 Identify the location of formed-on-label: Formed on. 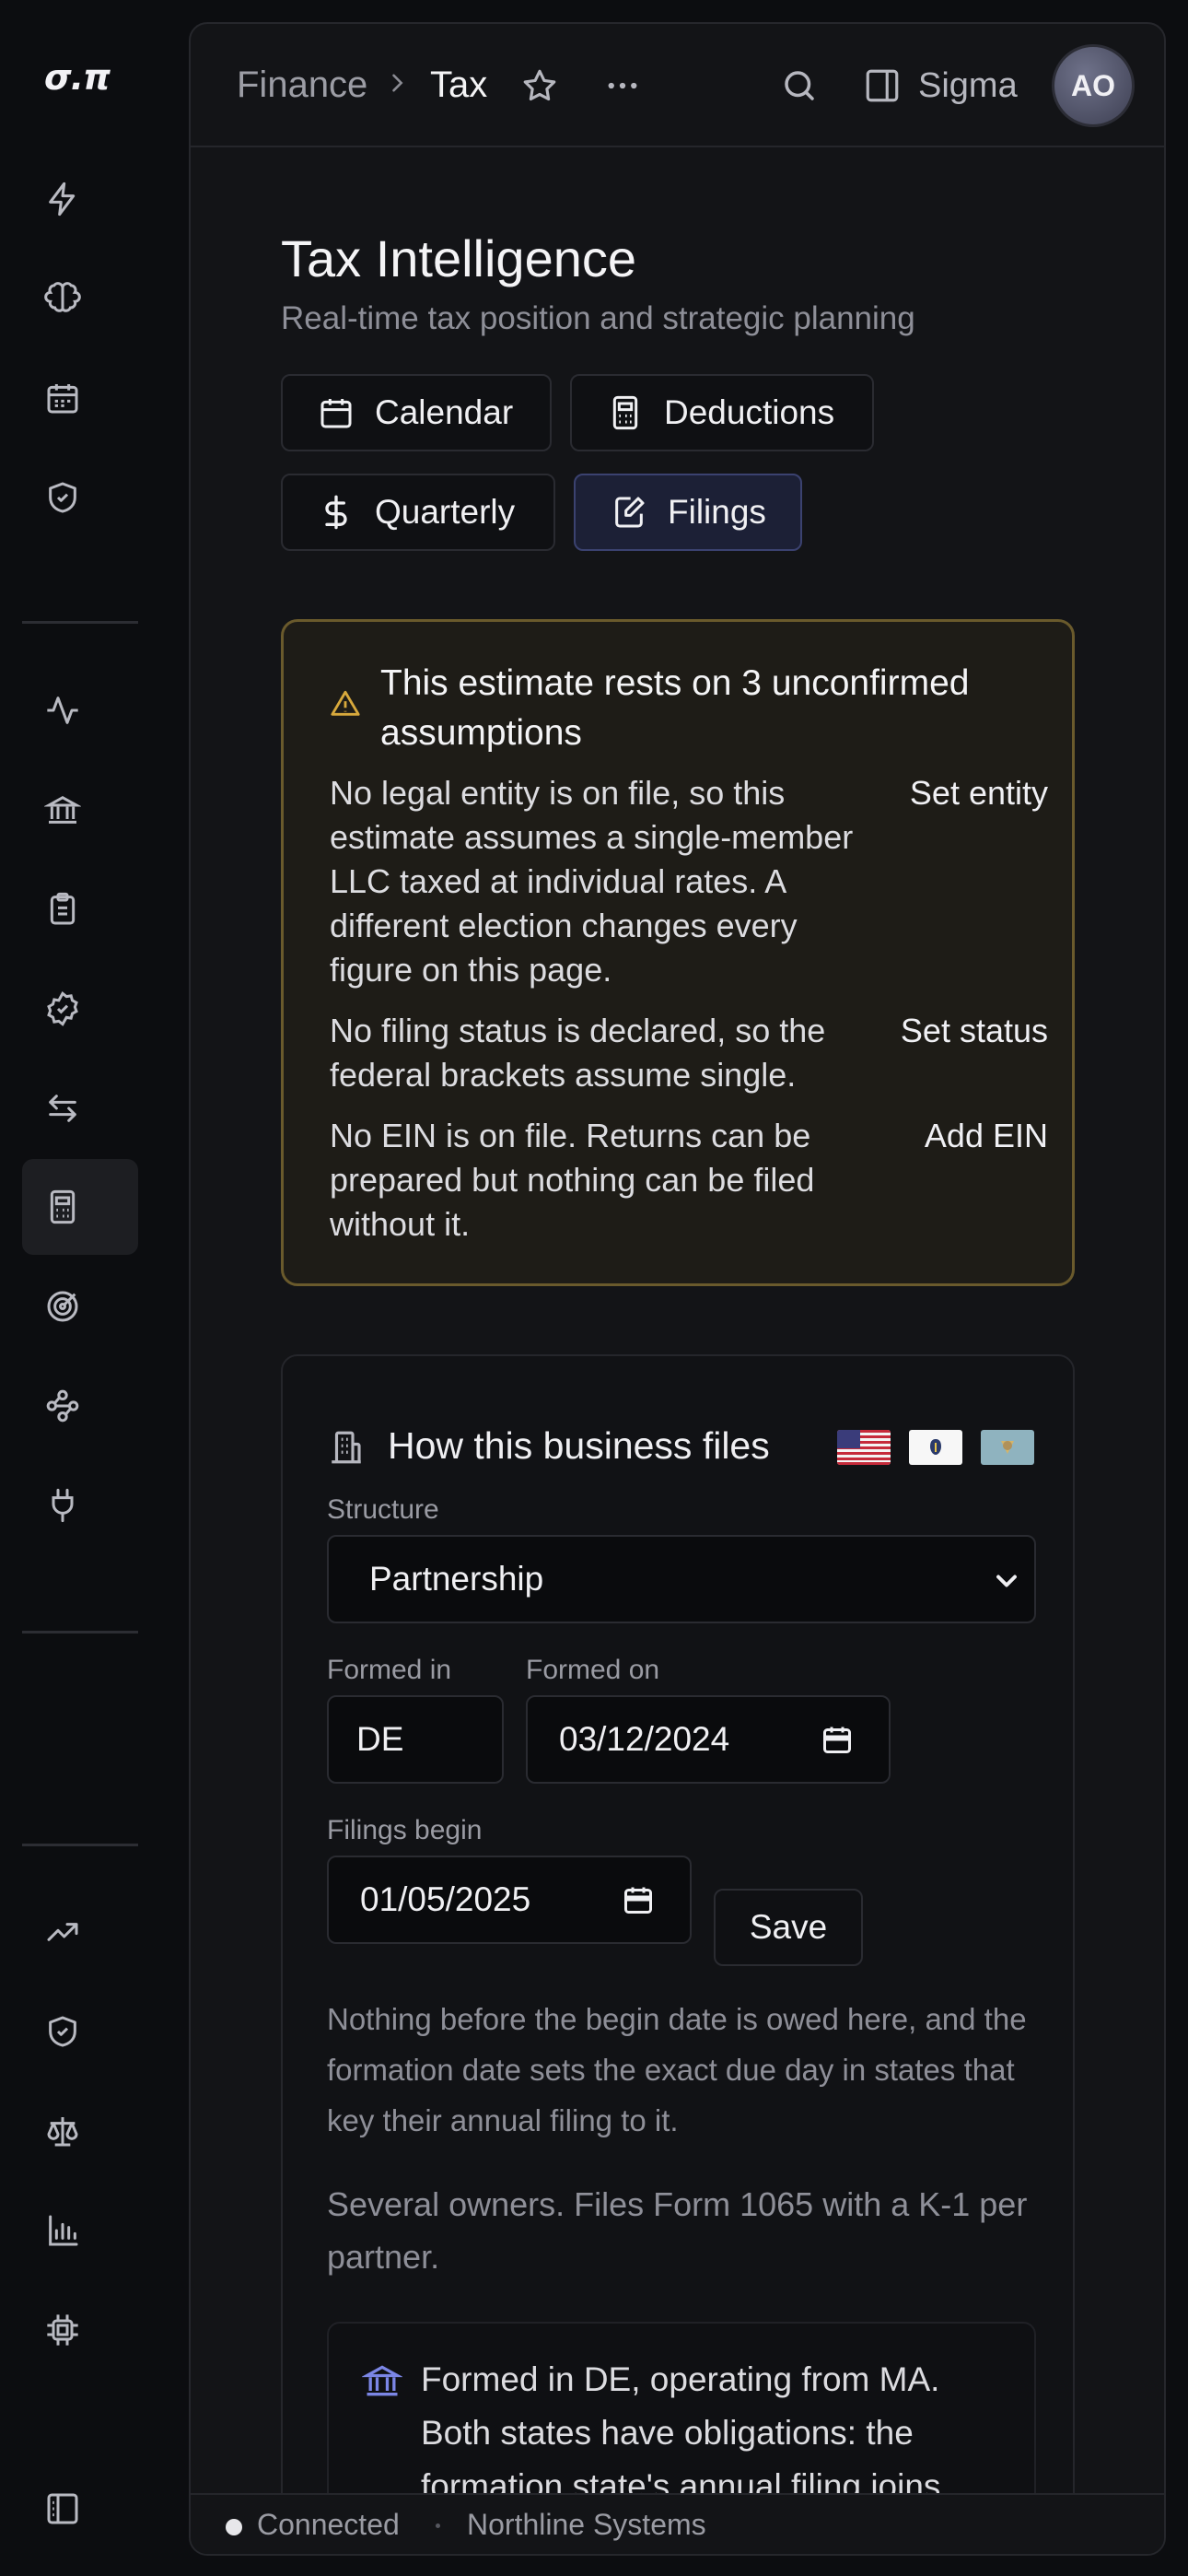
(593, 1670).